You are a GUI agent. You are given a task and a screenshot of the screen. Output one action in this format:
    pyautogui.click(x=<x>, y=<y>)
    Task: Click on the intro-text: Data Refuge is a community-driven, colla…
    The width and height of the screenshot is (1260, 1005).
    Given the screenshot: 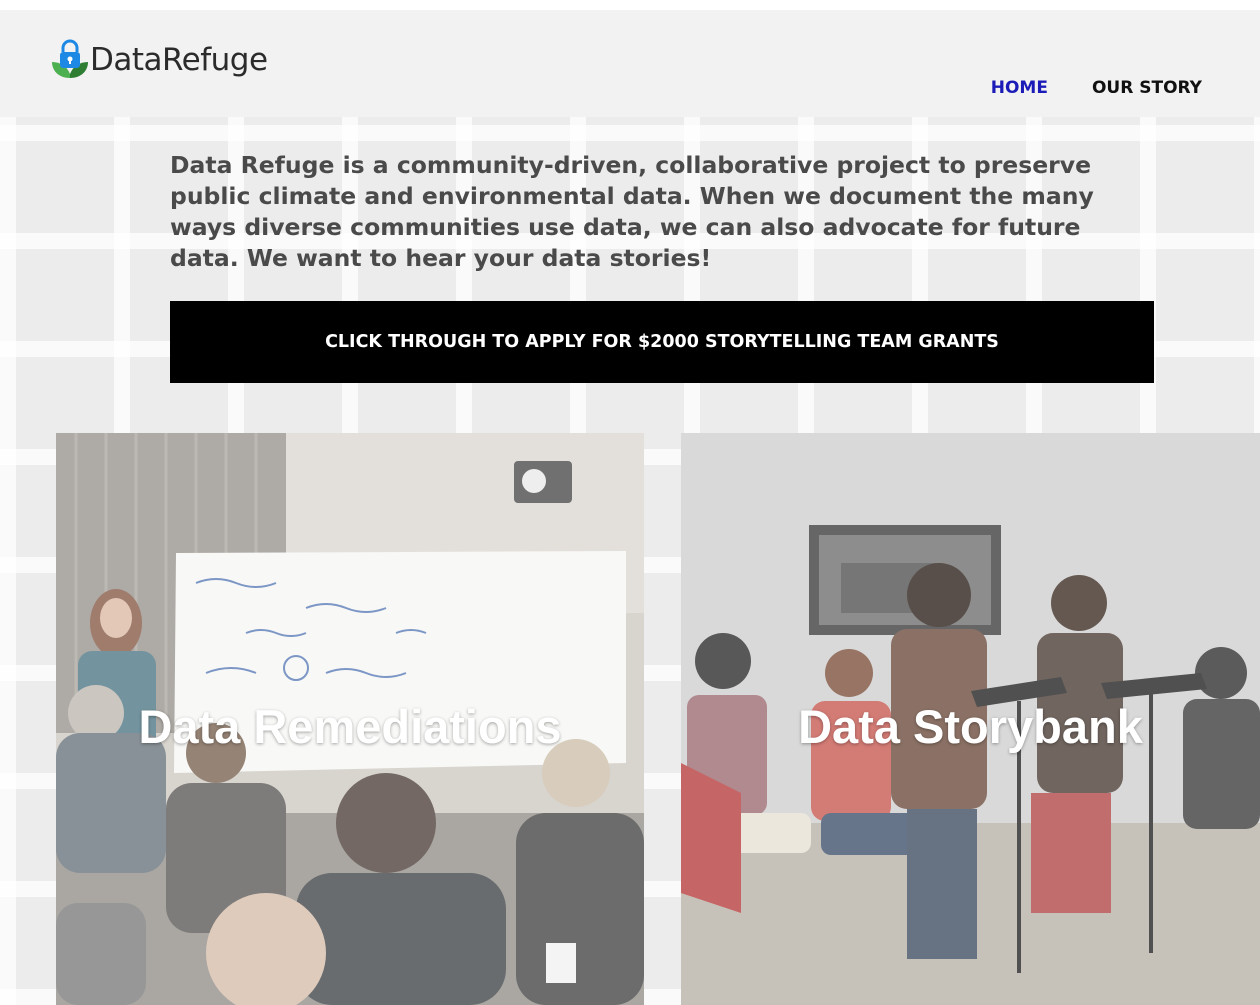 What is the action you would take?
    pyautogui.click(x=632, y=211)
    